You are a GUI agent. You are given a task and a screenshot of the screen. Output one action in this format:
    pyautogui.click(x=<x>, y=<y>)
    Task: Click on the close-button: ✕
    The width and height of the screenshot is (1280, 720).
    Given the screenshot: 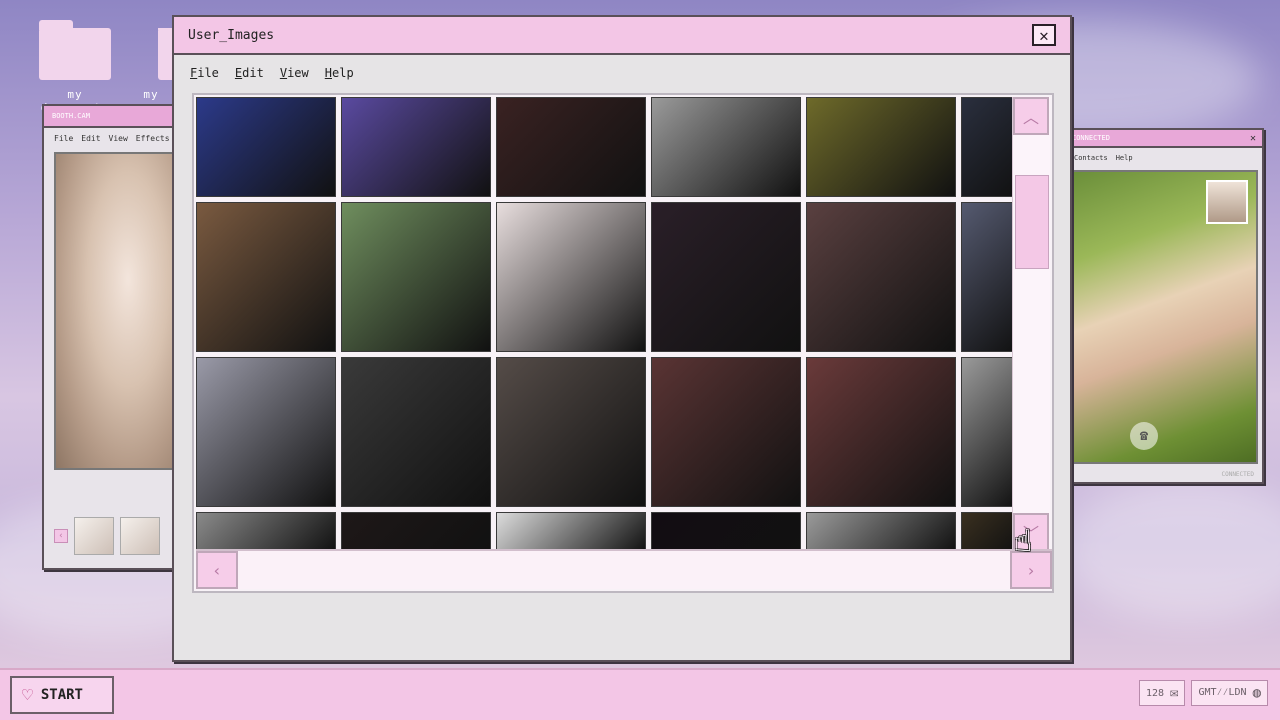 What is the action you would take?
    pyautogui.click(x=1044, y=35)
    